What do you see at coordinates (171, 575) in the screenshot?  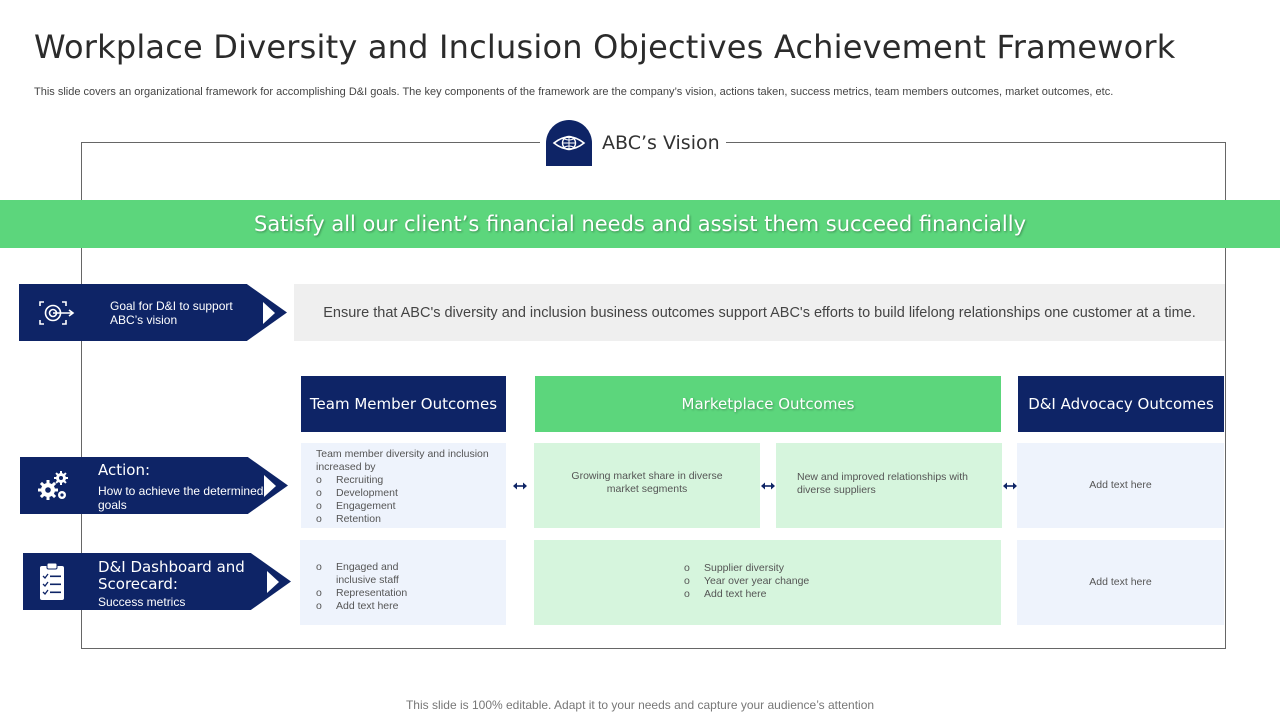 I see `dashboard-title: D&I Dashboard and Scorecard:` at bounding box center [171, 575].